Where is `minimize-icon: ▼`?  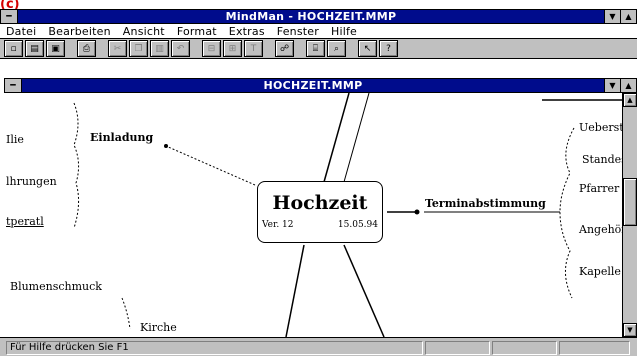 minimize-icon: ▼ is located at coordinates (612, 16).